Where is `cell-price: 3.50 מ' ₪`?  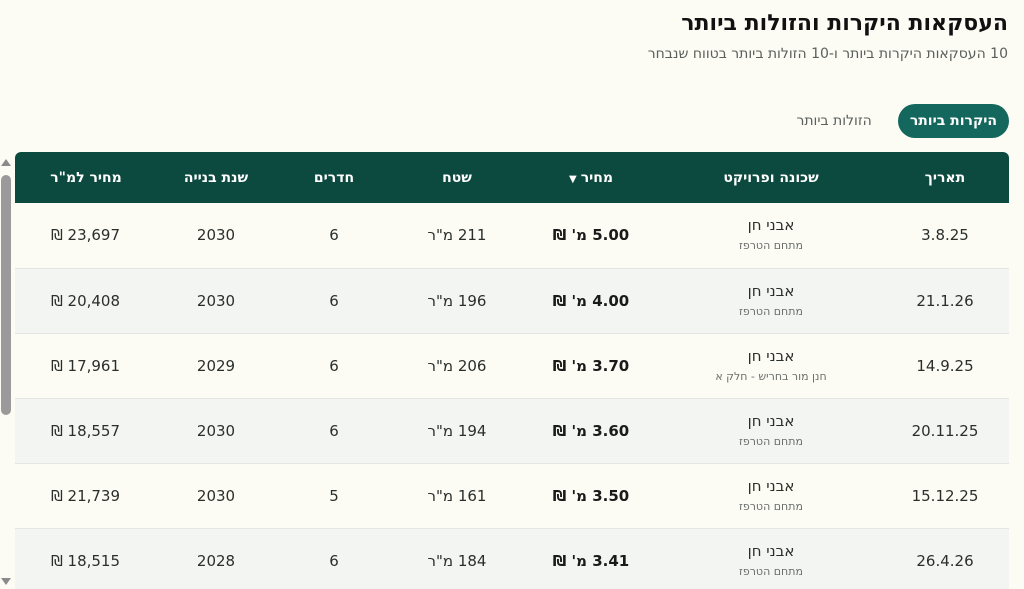 cell-price: 3.50 מ' ₪ is located at coordinates (591, 495).